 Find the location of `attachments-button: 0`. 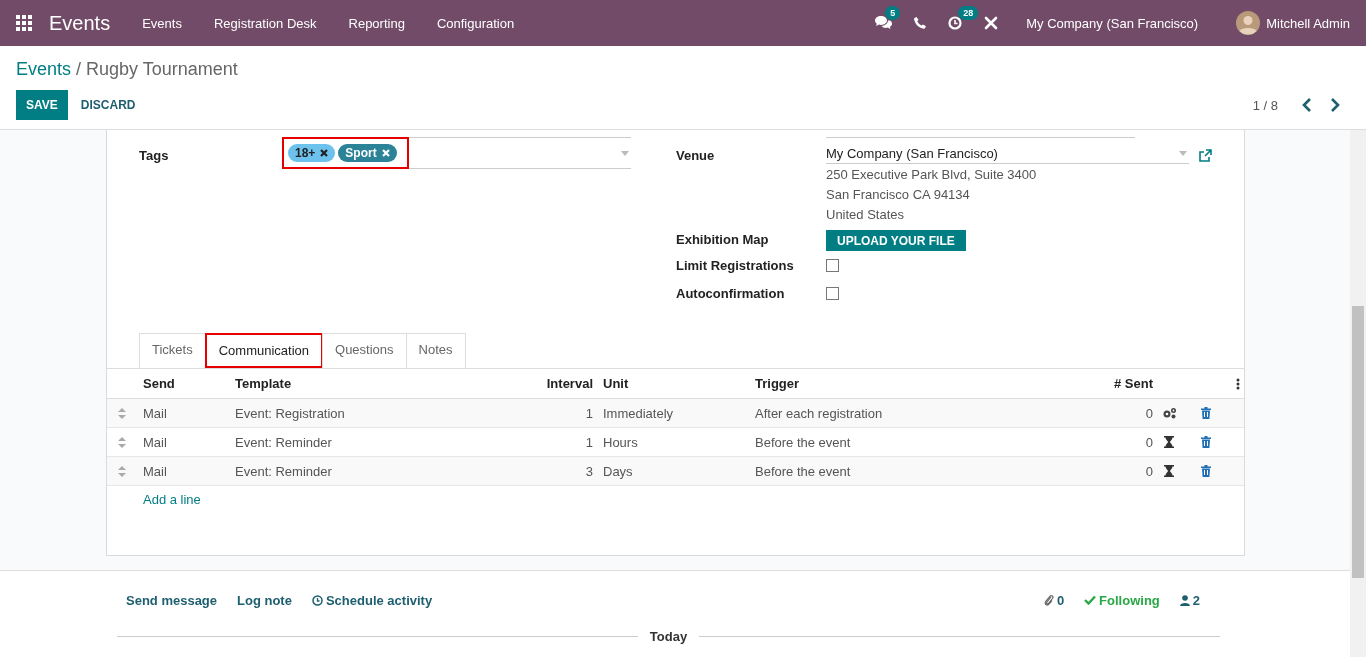

attachments-button: 0 is located at coordinates (1054, 600).